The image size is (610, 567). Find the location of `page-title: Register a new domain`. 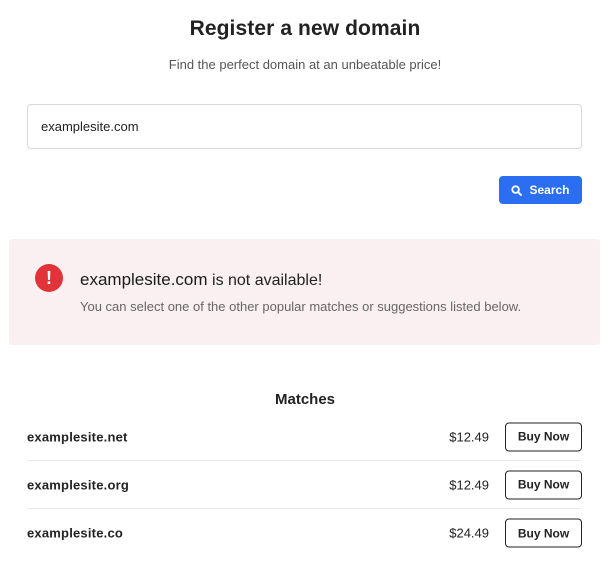

page-title: Register a new domain is located at coordinates (305, 28).